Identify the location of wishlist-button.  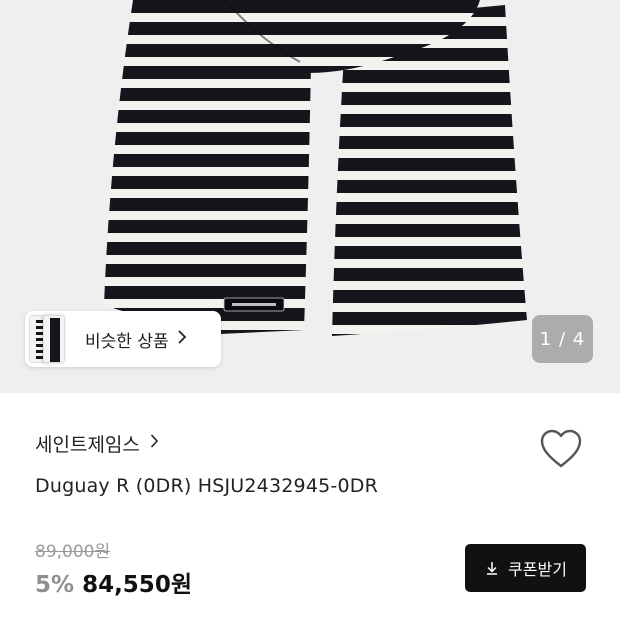
(561, 450).